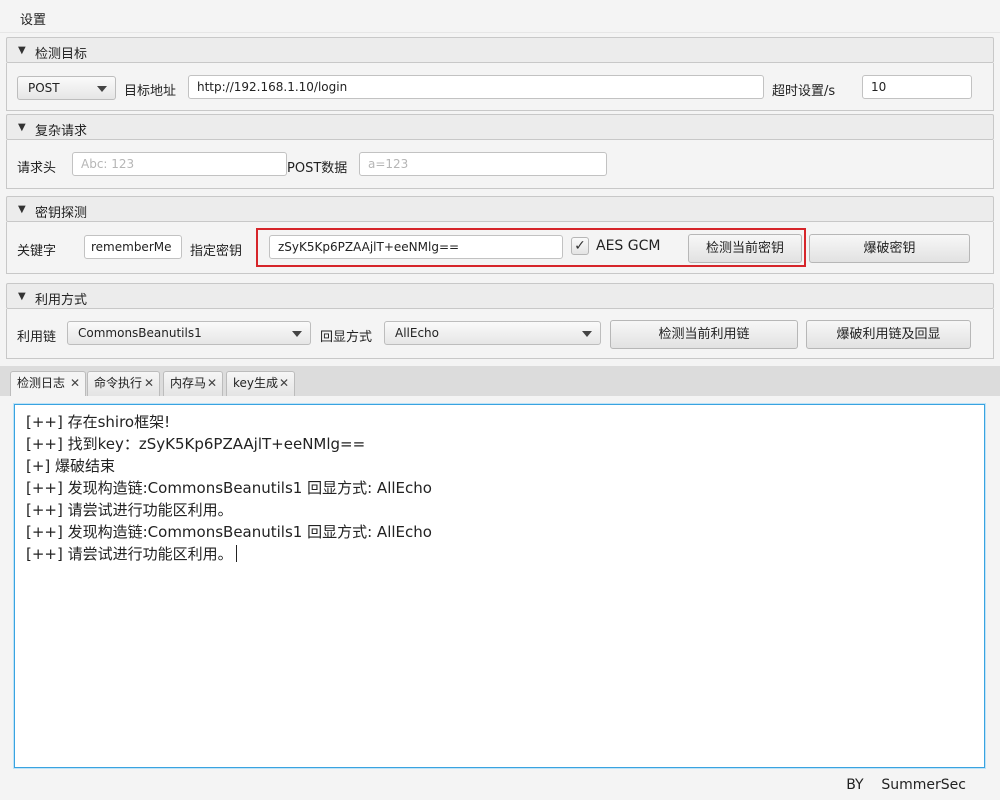  Describe the element at coordinates (417, 333) in the screenshot. I see `echo-select-value: AllEcho` at that location.